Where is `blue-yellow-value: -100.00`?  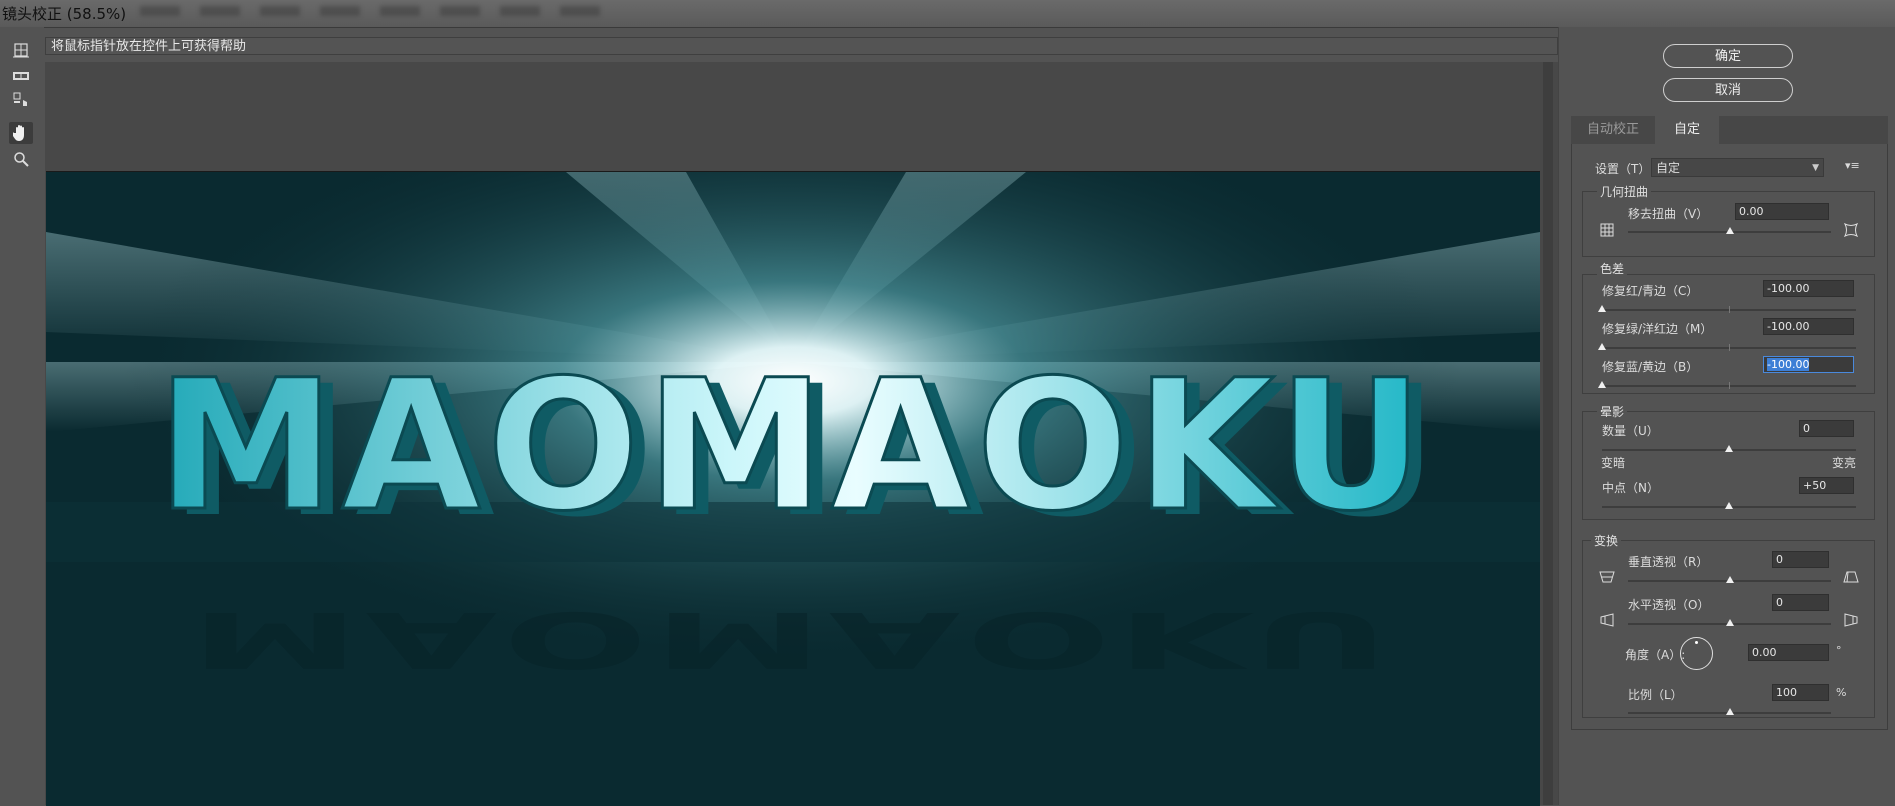
blue-yellow-value: -100.00 is located at coordinates (1788, 364).